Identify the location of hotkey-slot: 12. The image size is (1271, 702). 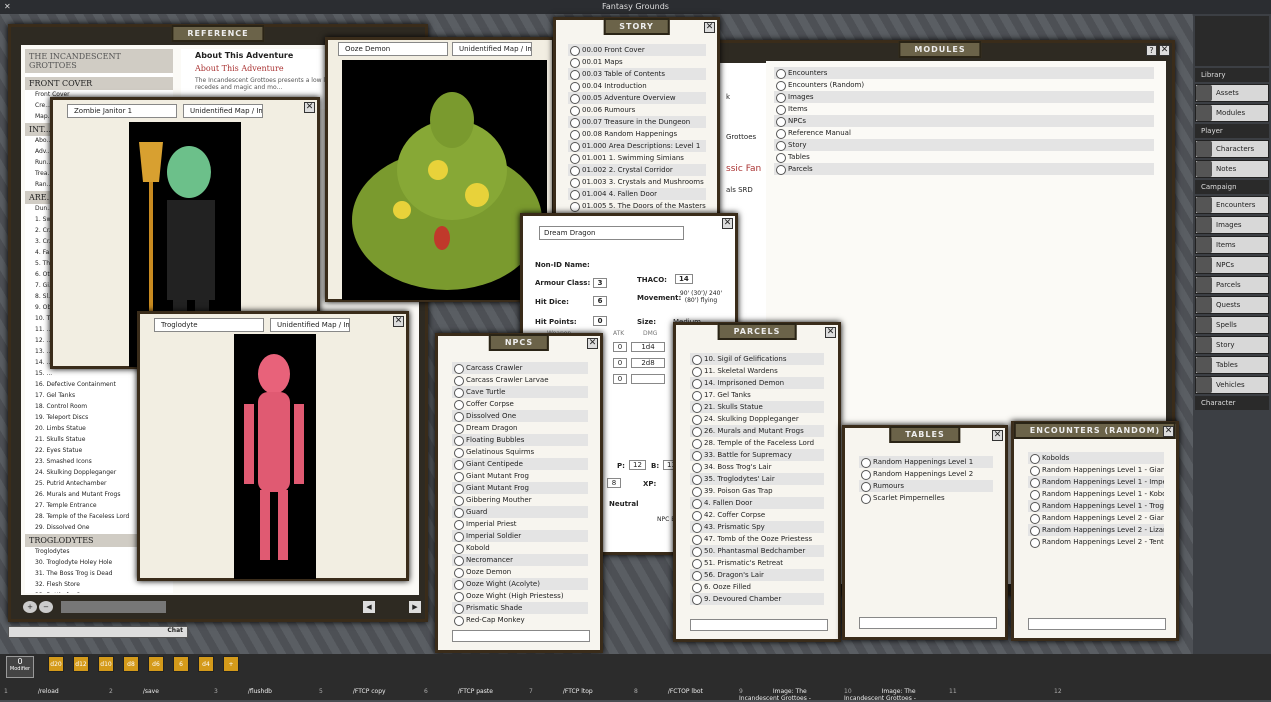
(1104, 694).